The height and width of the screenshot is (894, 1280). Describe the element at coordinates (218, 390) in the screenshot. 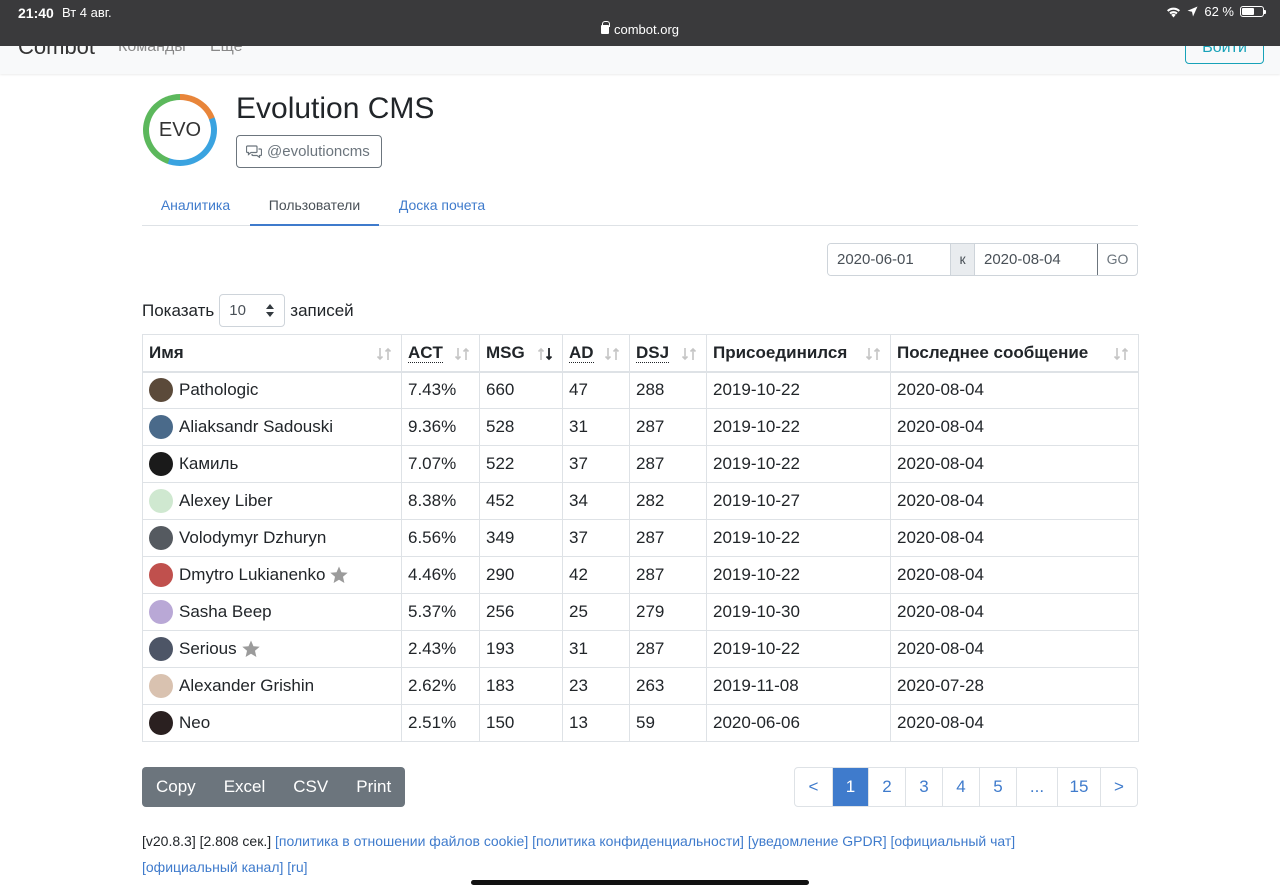

I see `user-name: Pathologic` at that location.